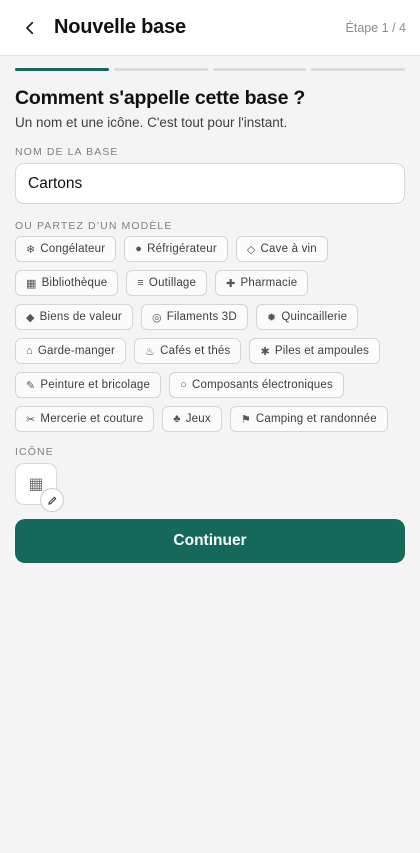 The image size is (420, 853). I want to click on template-chip: ⌂ Garde-manger, so click(71, 351).